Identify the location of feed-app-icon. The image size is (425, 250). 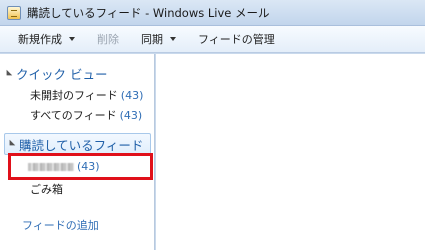
(14, 12).